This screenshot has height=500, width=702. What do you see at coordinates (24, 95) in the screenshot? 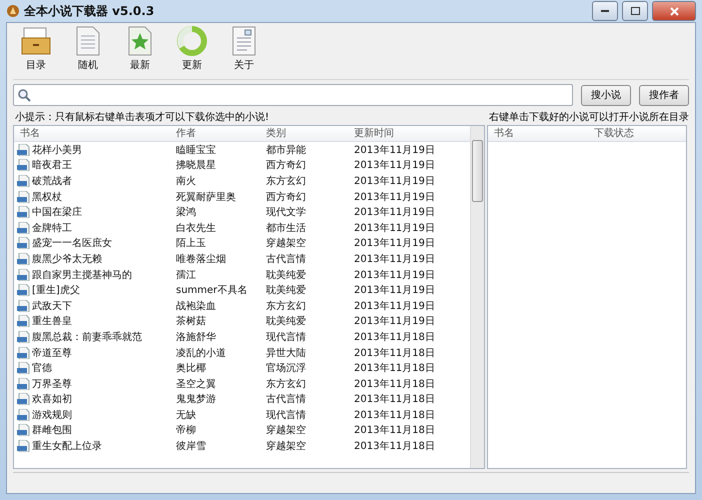
I see `search-icon` at bounding box center [24, 95].